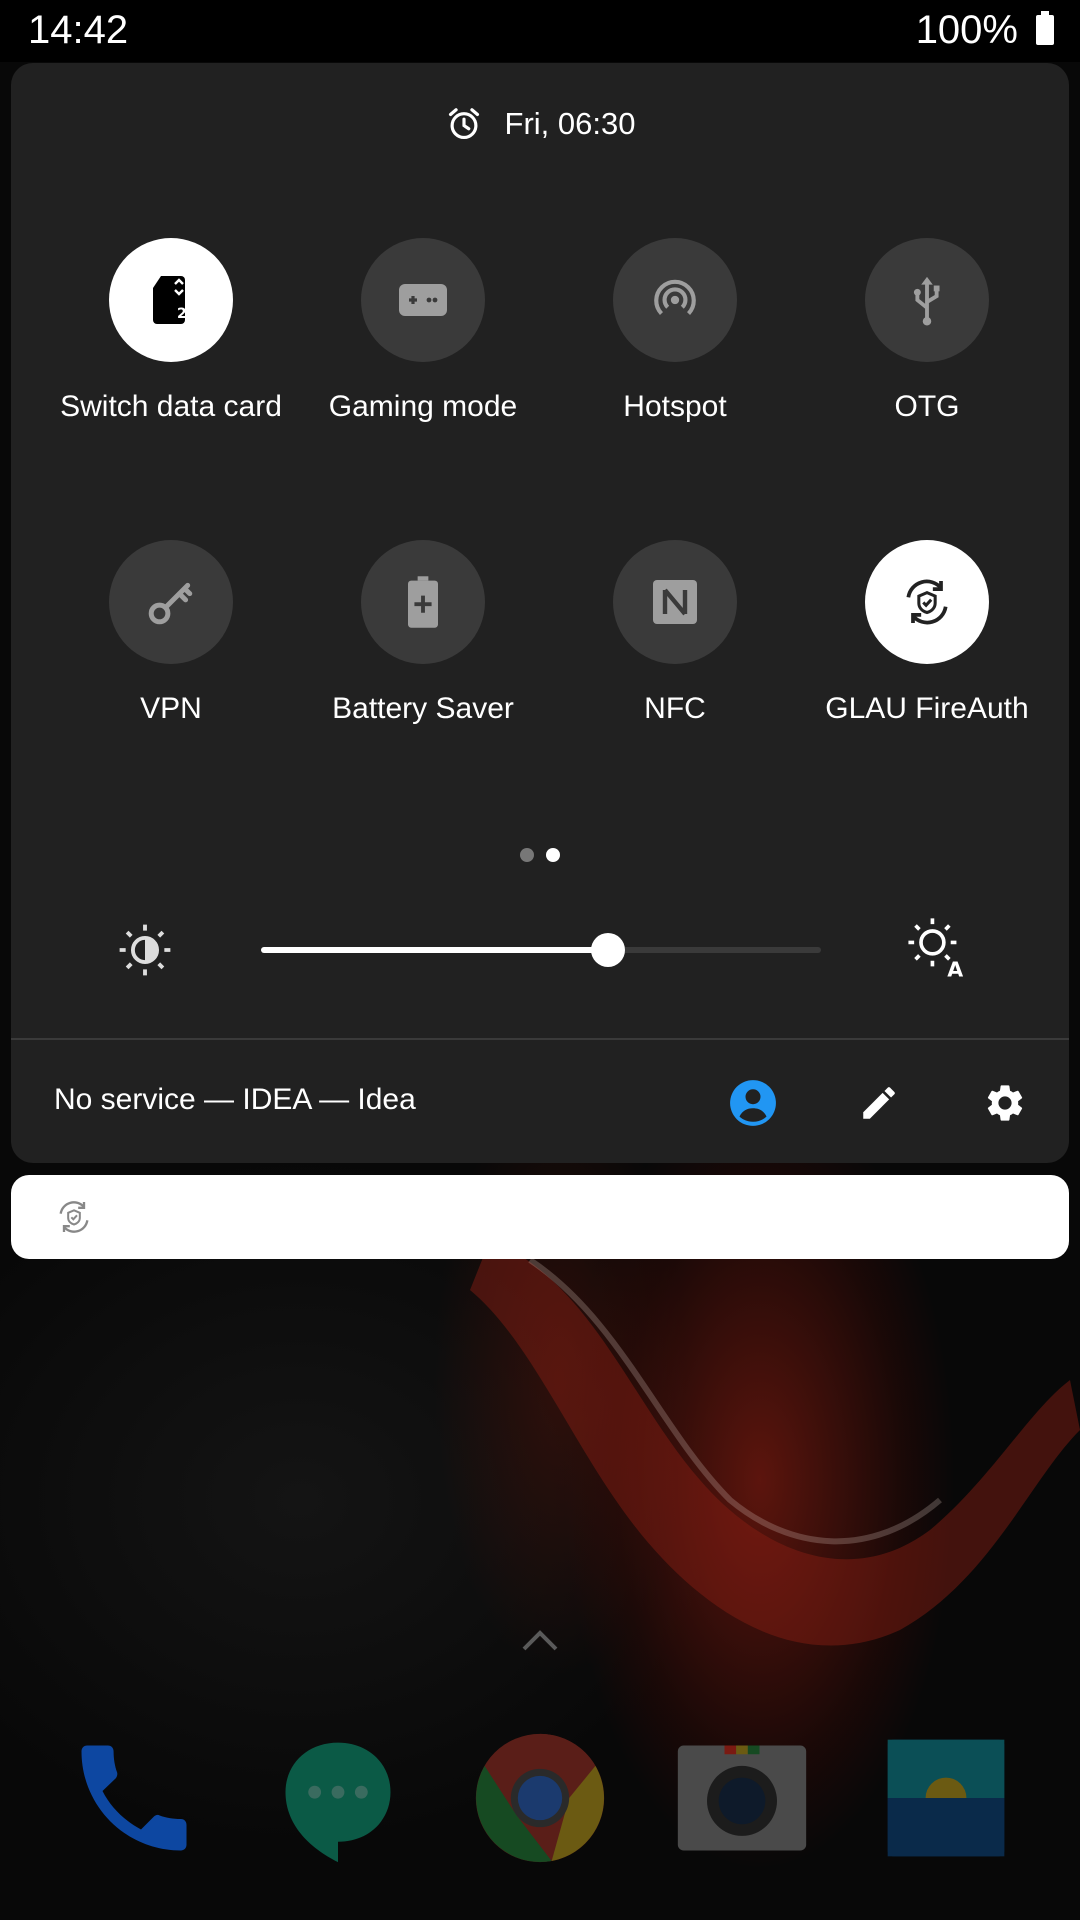 The width and height of the screenshot is (1080, 1920). What do you see at coordinates (423, 708) in the screenshot?
I see `tile-label: Battery Saver` at bounding box center [423, 708].